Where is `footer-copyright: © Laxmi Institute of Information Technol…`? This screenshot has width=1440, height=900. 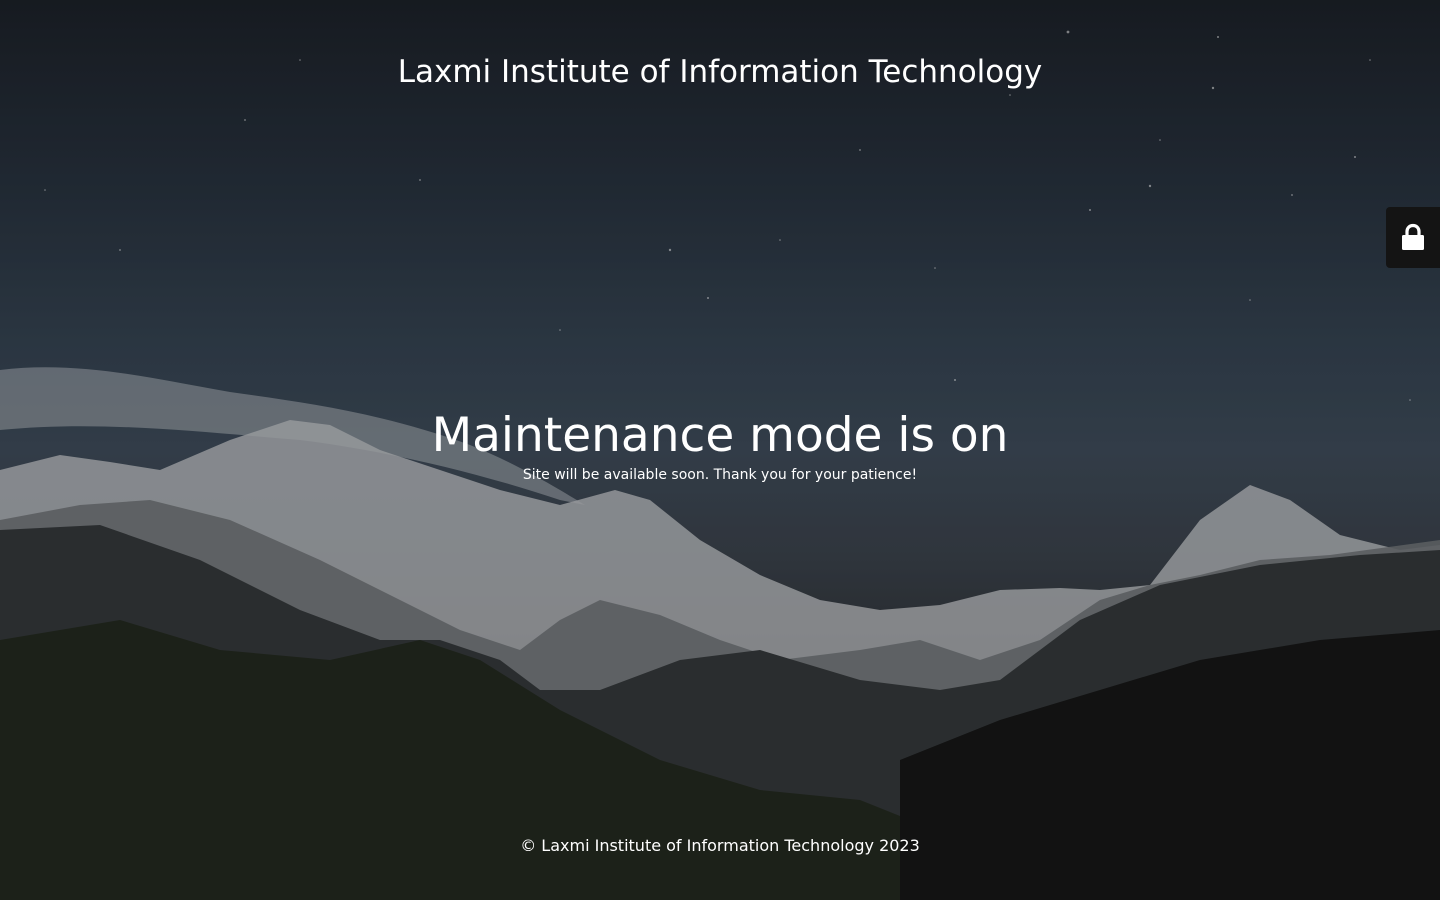 footer-copyright: © Laxmi Institute of Information Technol… is located at coordinates (720, 845).